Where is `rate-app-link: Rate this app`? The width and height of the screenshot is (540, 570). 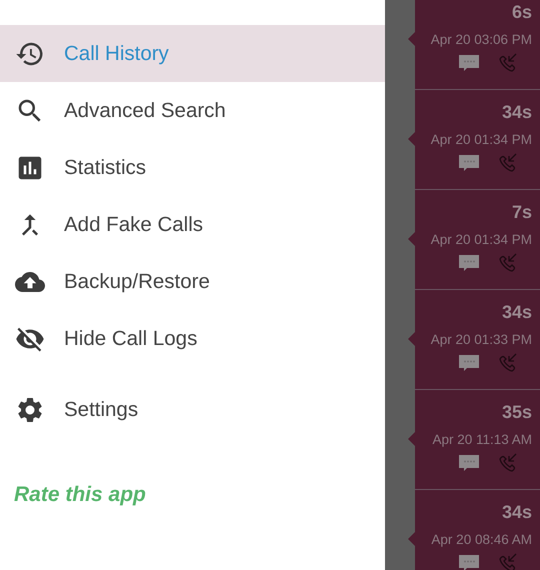
rate-app-link: Rate this app is located at coordinates (80, 495).